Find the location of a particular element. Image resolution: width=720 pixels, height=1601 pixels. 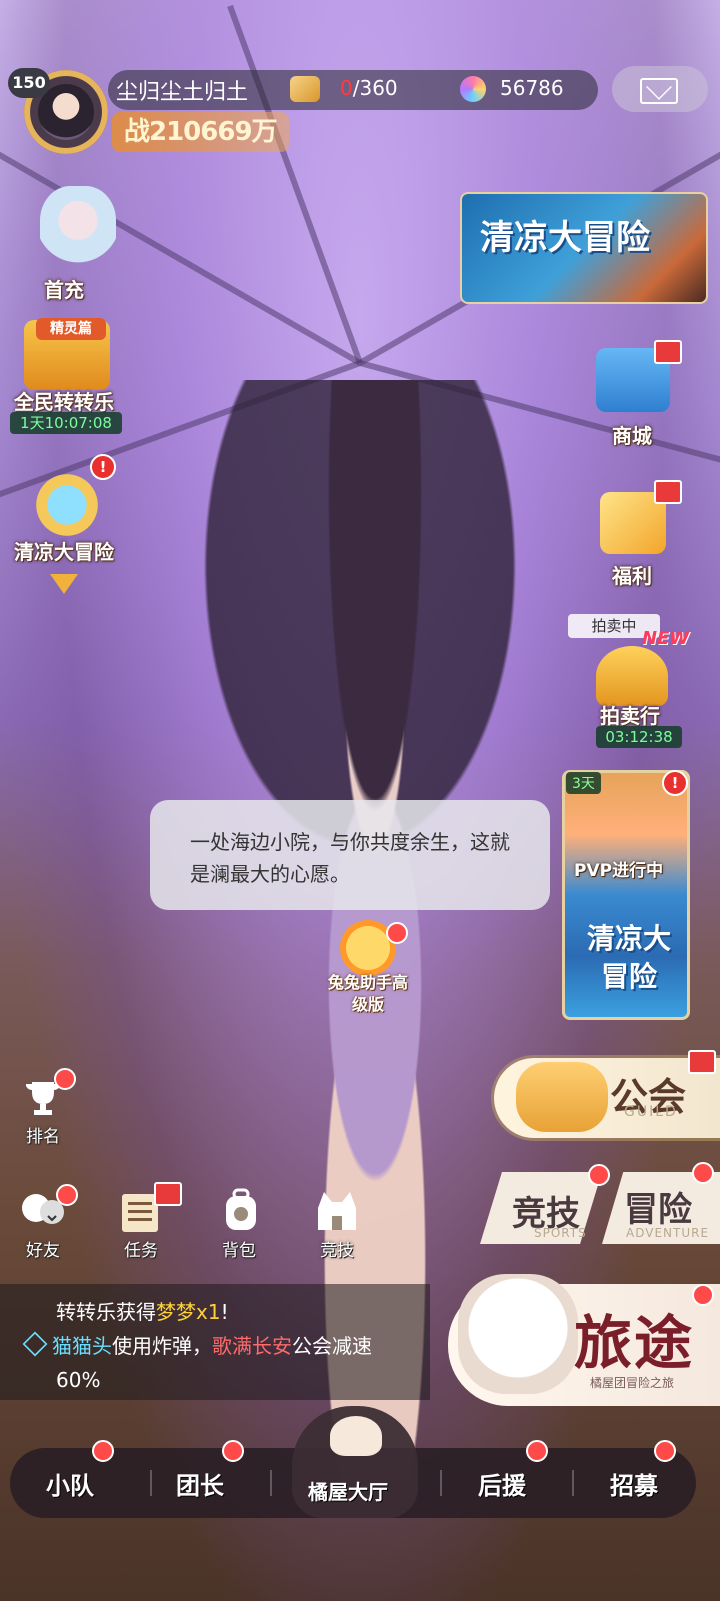

rank-label: 排名 is located at coordinates (43, 1134).